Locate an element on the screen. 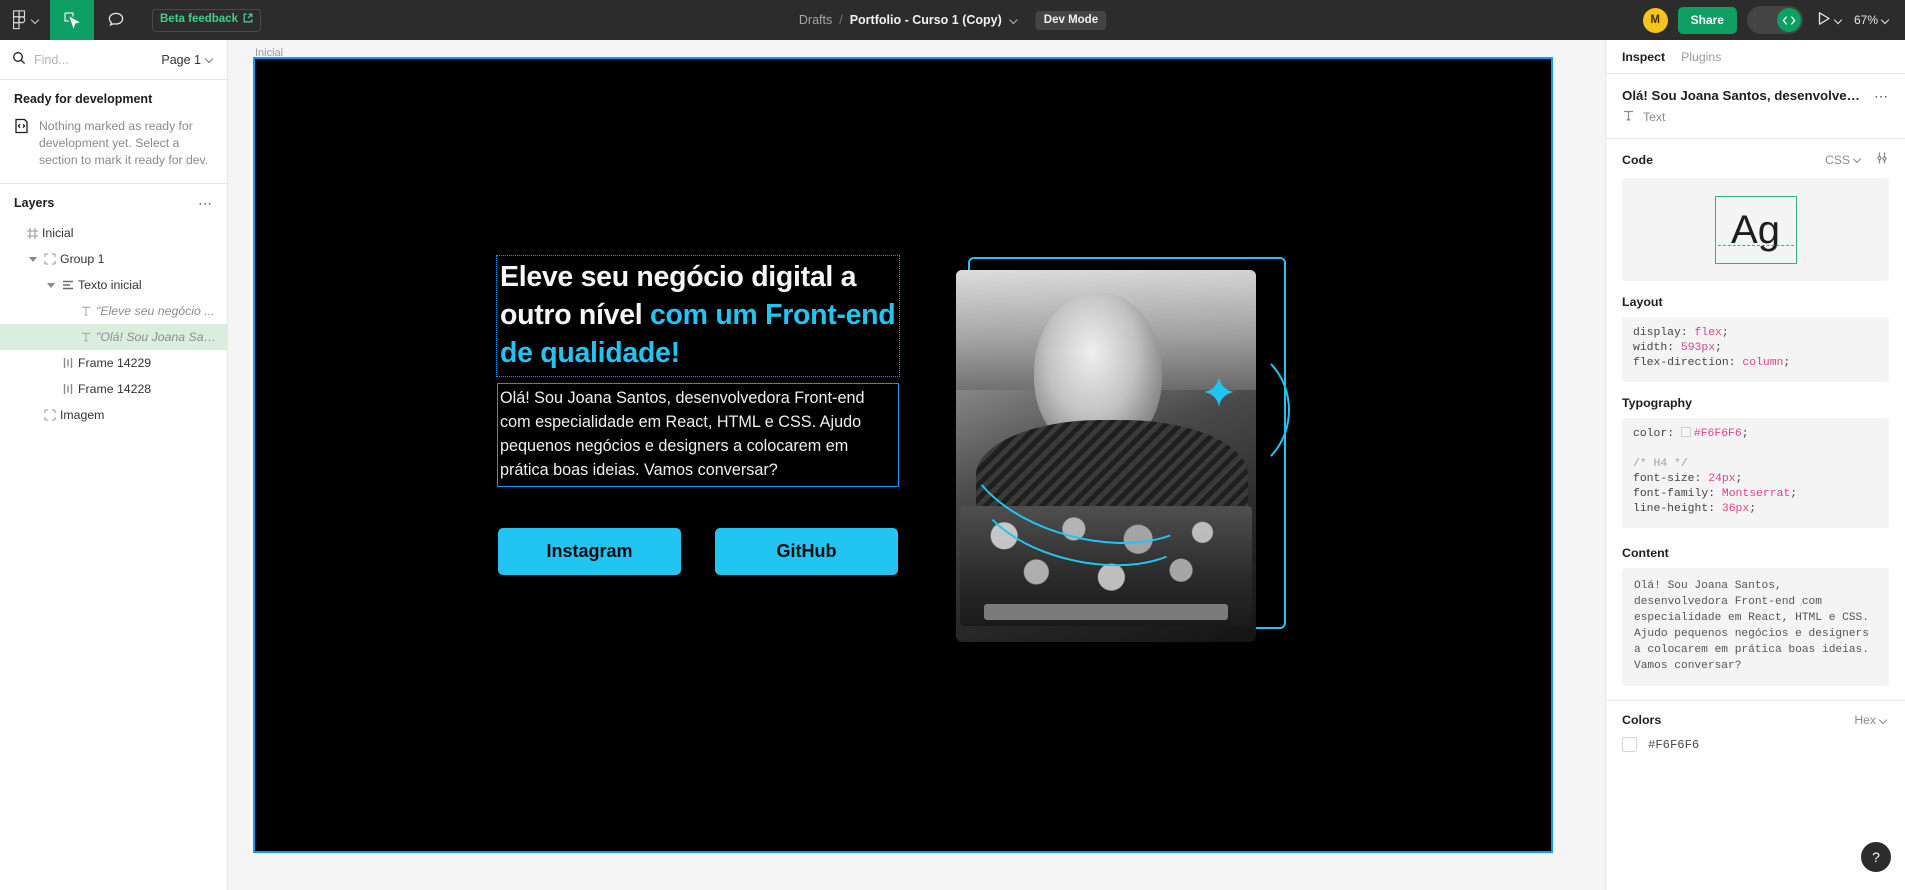 The width and height of the screenshot is (1905, 890). typography-color-value: #F6F6F6 is located at coordinates (1717, 434).